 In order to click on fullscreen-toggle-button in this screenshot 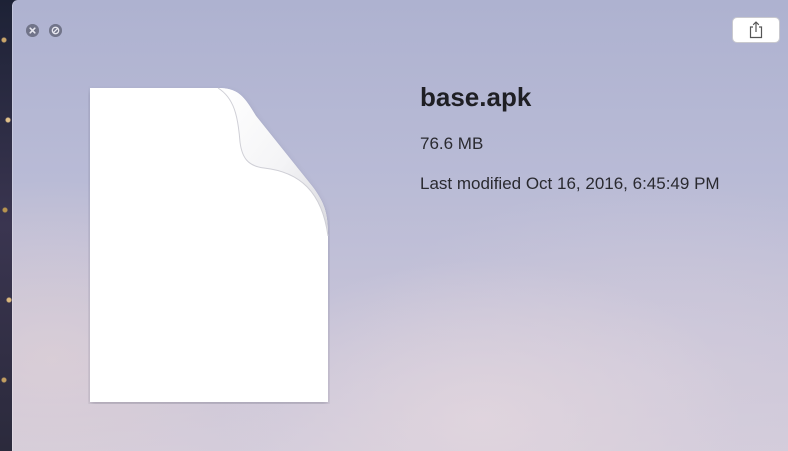, I will do `click(55, 30)`.